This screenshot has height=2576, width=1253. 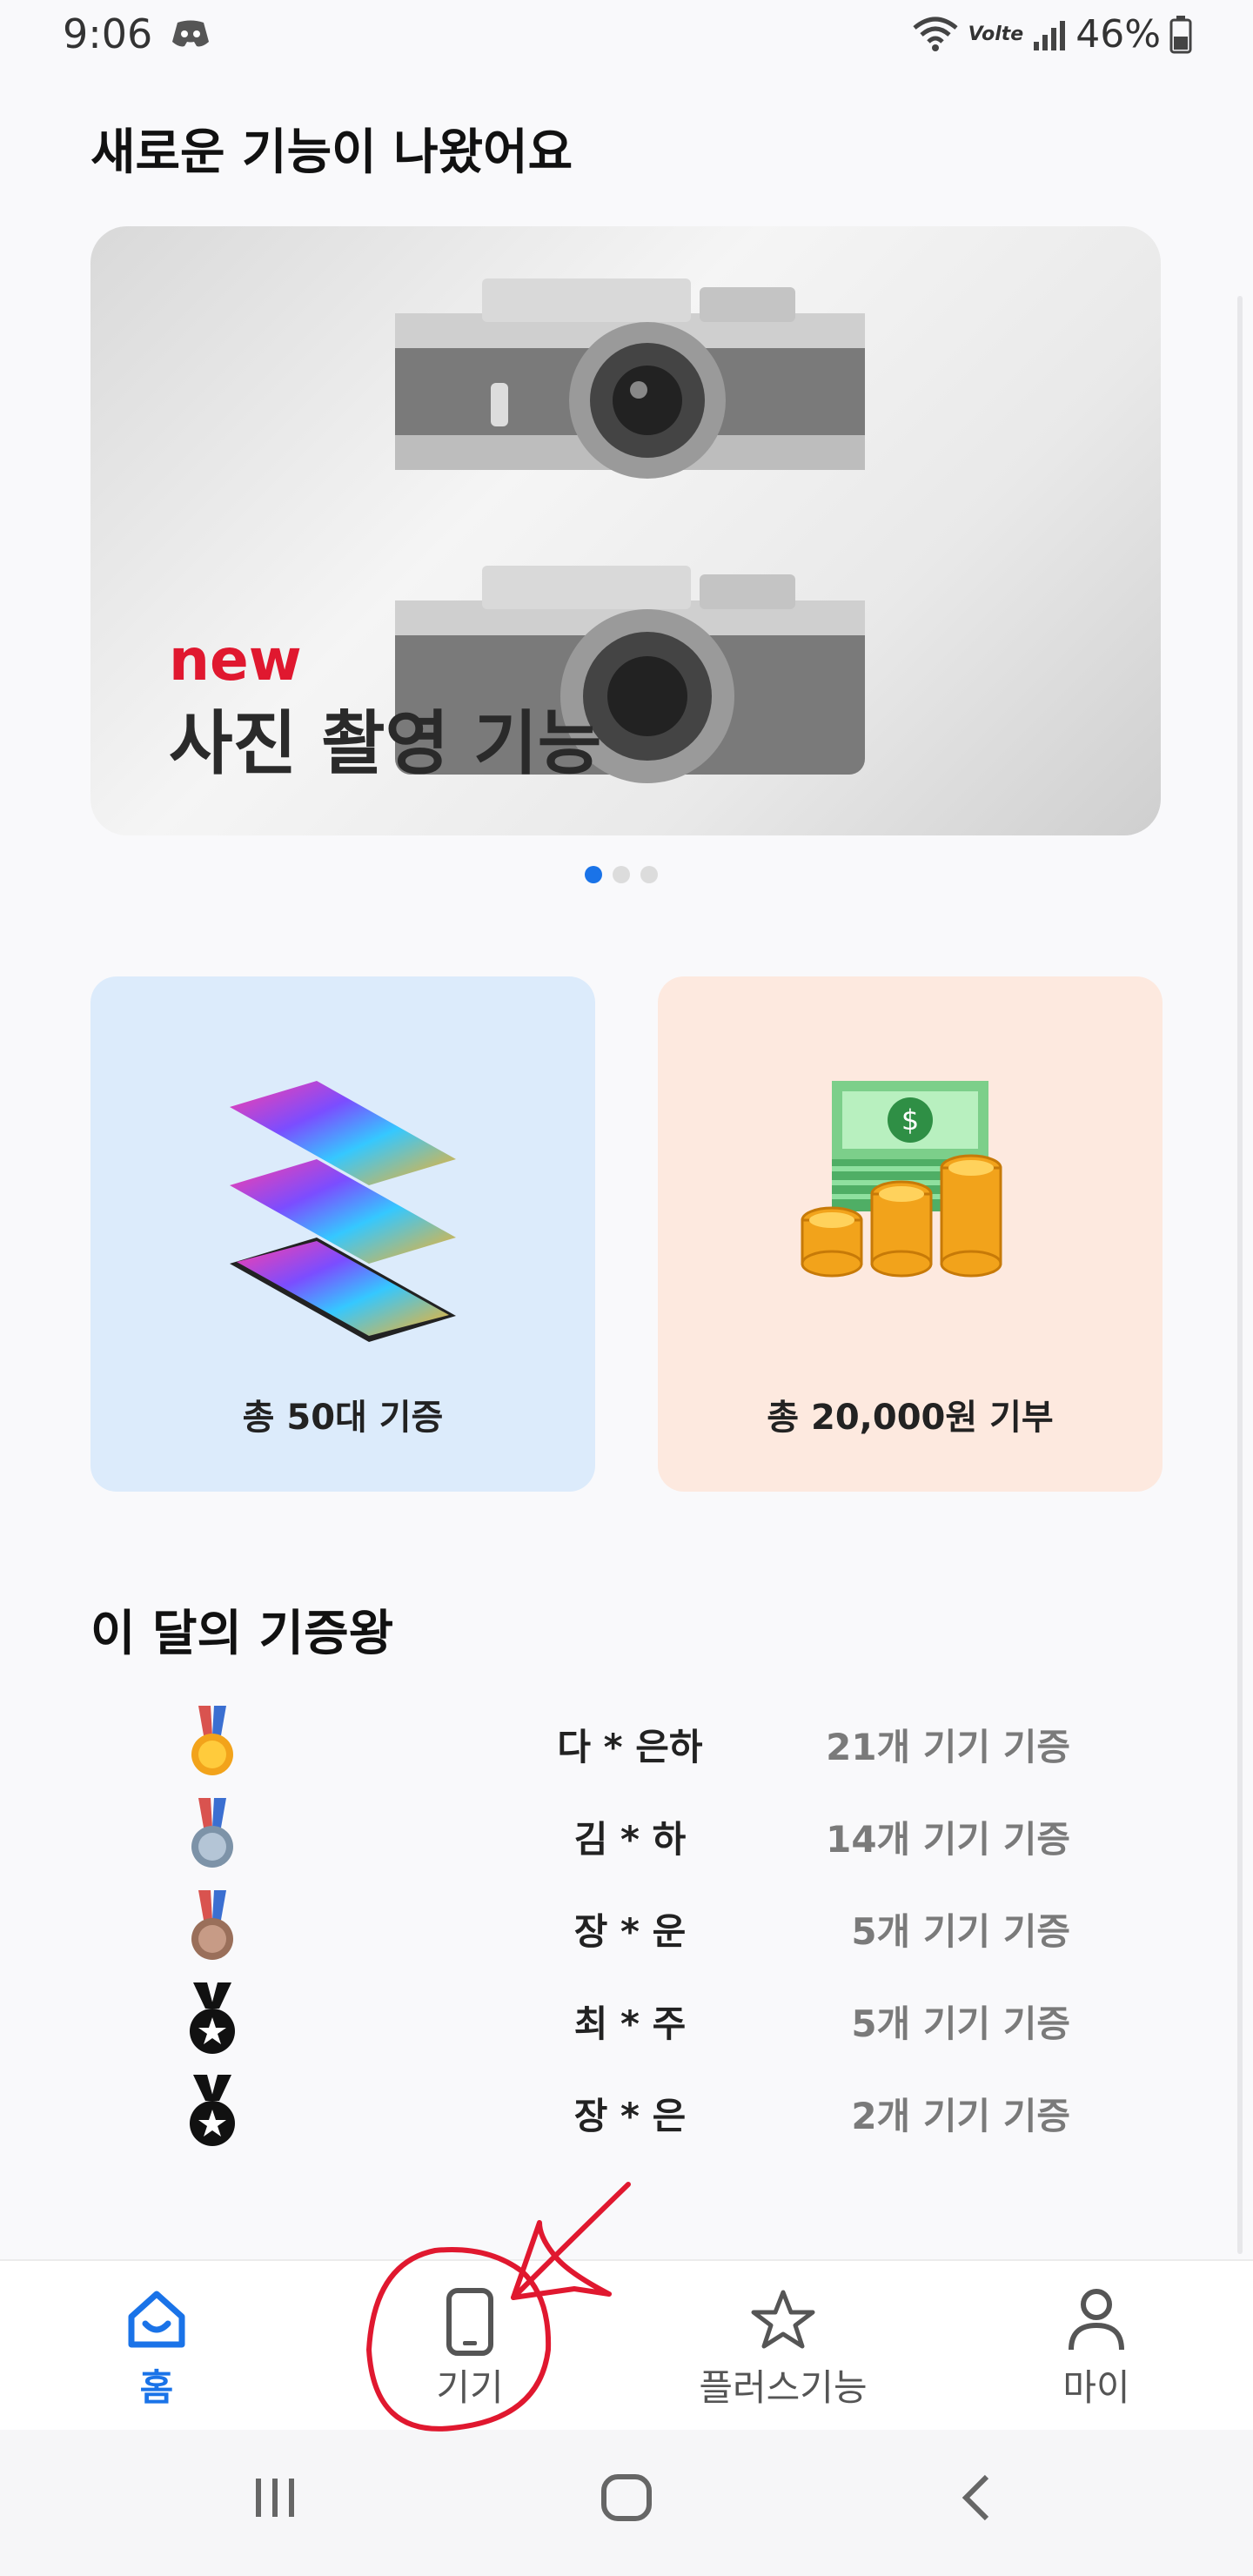 I want to click on money-coins-icon: $, so click(x=901, y=1179).